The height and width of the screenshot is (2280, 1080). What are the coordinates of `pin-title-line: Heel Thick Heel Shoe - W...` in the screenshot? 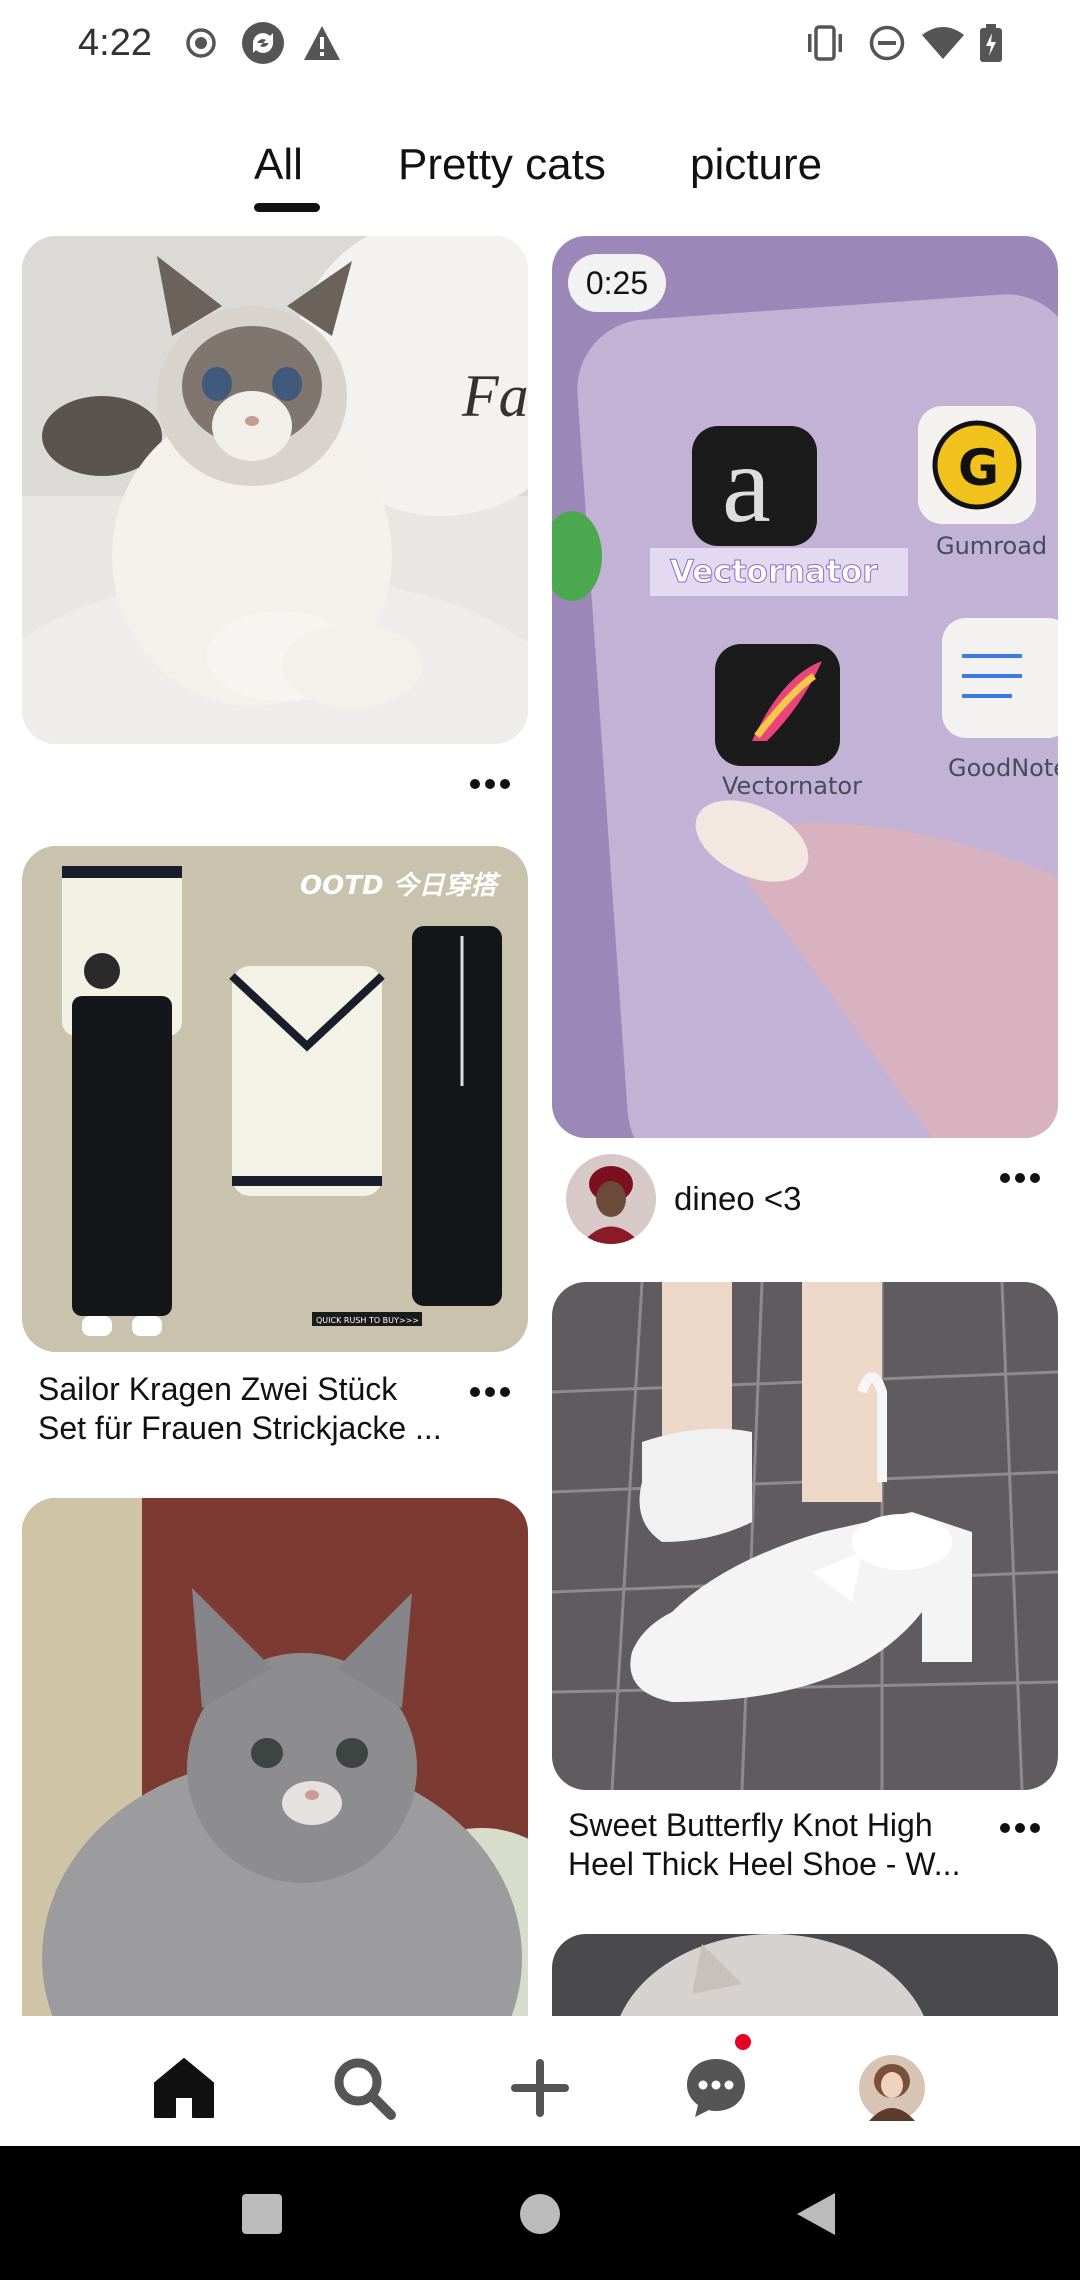 It's located at (764, 1864).